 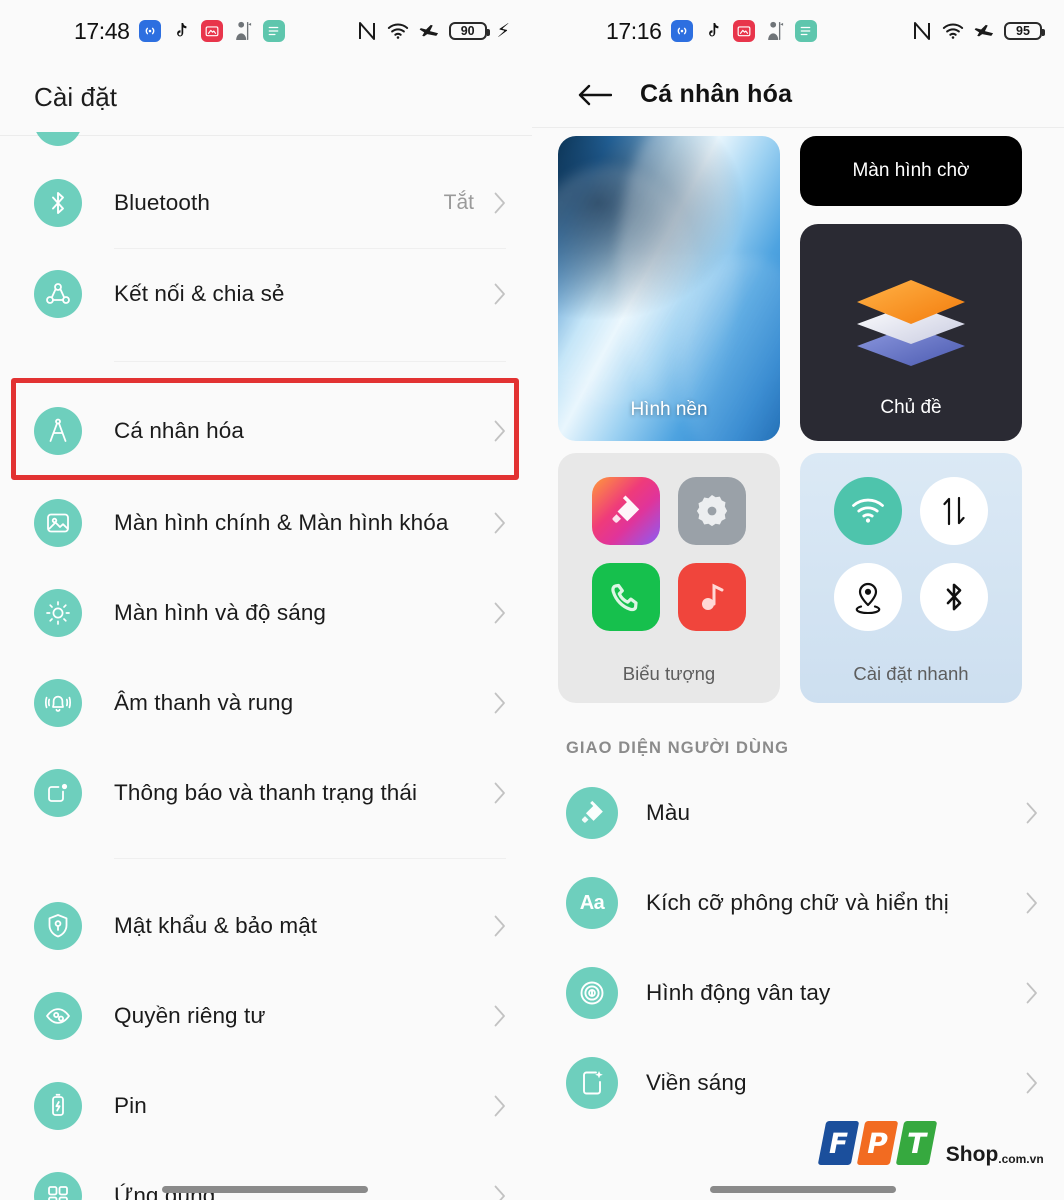 I want to click on quick-settings-card: Cài đặt nhanh, so click(x=911, y=578).